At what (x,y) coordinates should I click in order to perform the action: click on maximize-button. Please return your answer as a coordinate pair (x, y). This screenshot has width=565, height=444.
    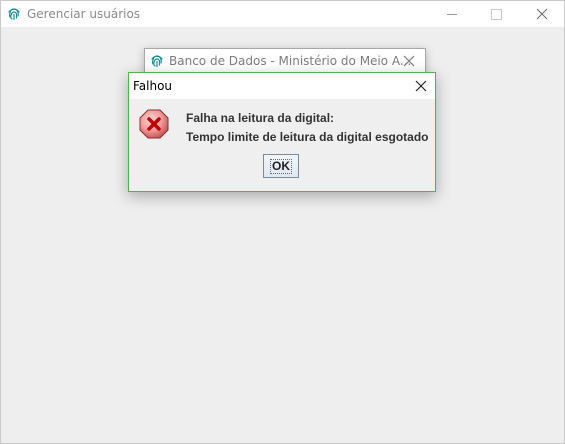
    Looking at the image, I should click on (496, 14).